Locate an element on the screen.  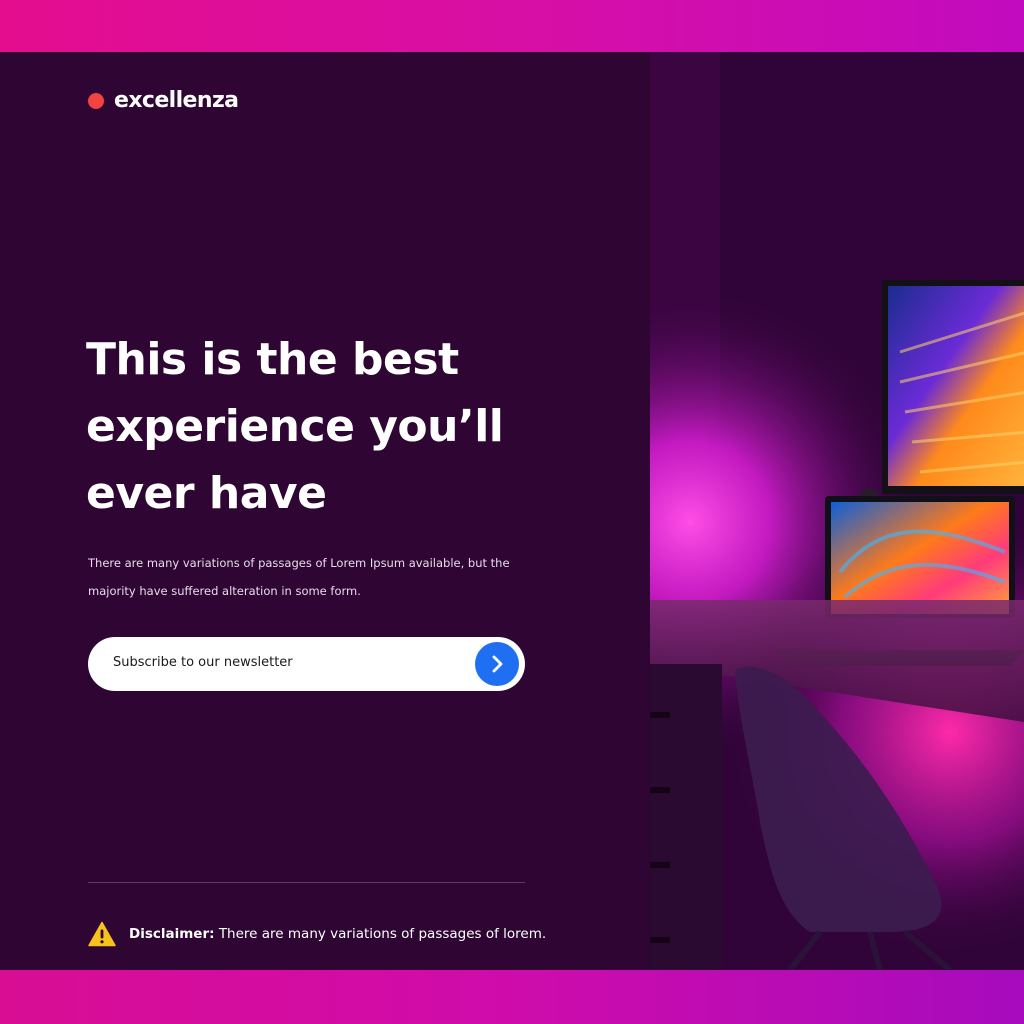
newsletter-input: Subscribe to our newsletter is located at coordinates (203, 662).